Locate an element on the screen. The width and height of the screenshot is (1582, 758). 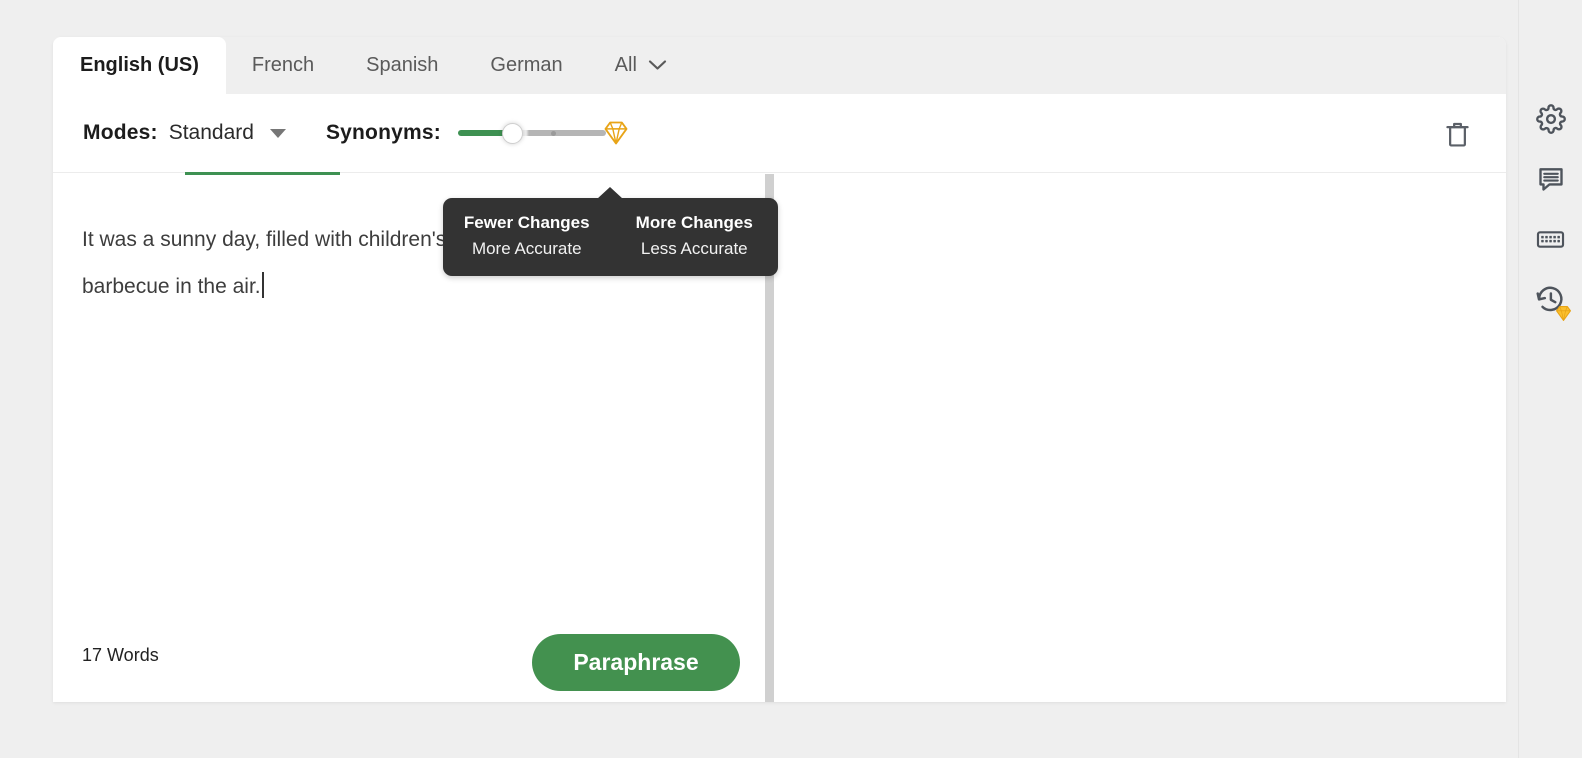
keyboard-glyph-icon is located at coordinates (1550, 239).